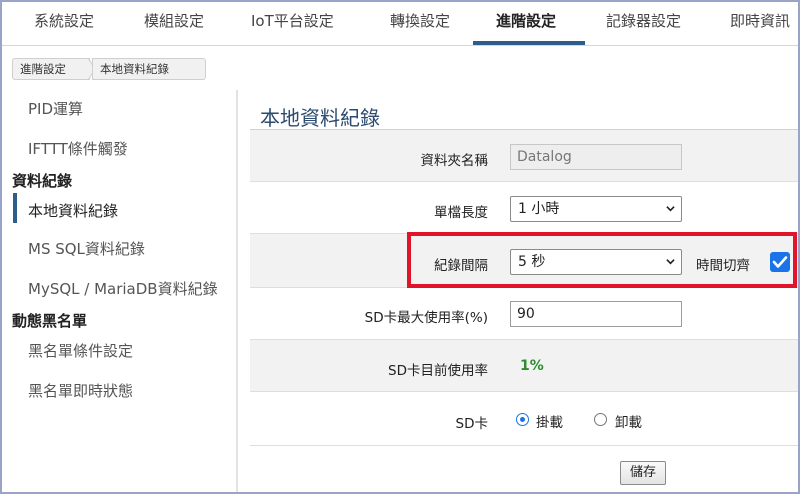  I want to click on sd-mount-label: 掛載, so click(549, 421).